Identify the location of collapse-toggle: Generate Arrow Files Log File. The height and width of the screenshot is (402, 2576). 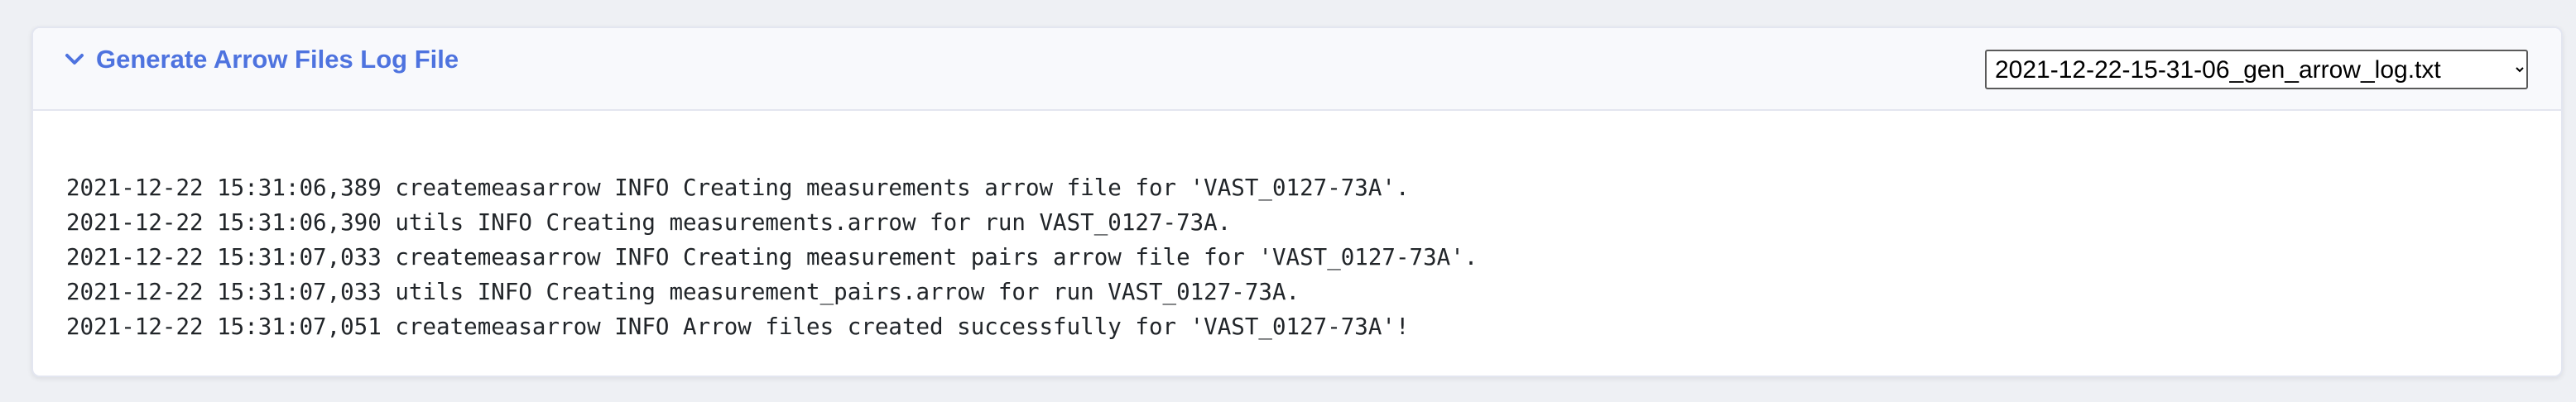
(262, 59).